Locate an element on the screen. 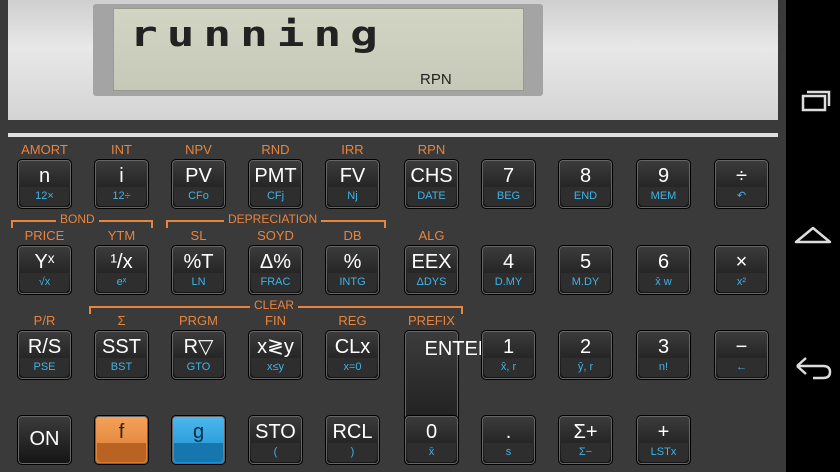 The image size is (840, 472). key-9-label: 9 is located at coordinates (663, 176).